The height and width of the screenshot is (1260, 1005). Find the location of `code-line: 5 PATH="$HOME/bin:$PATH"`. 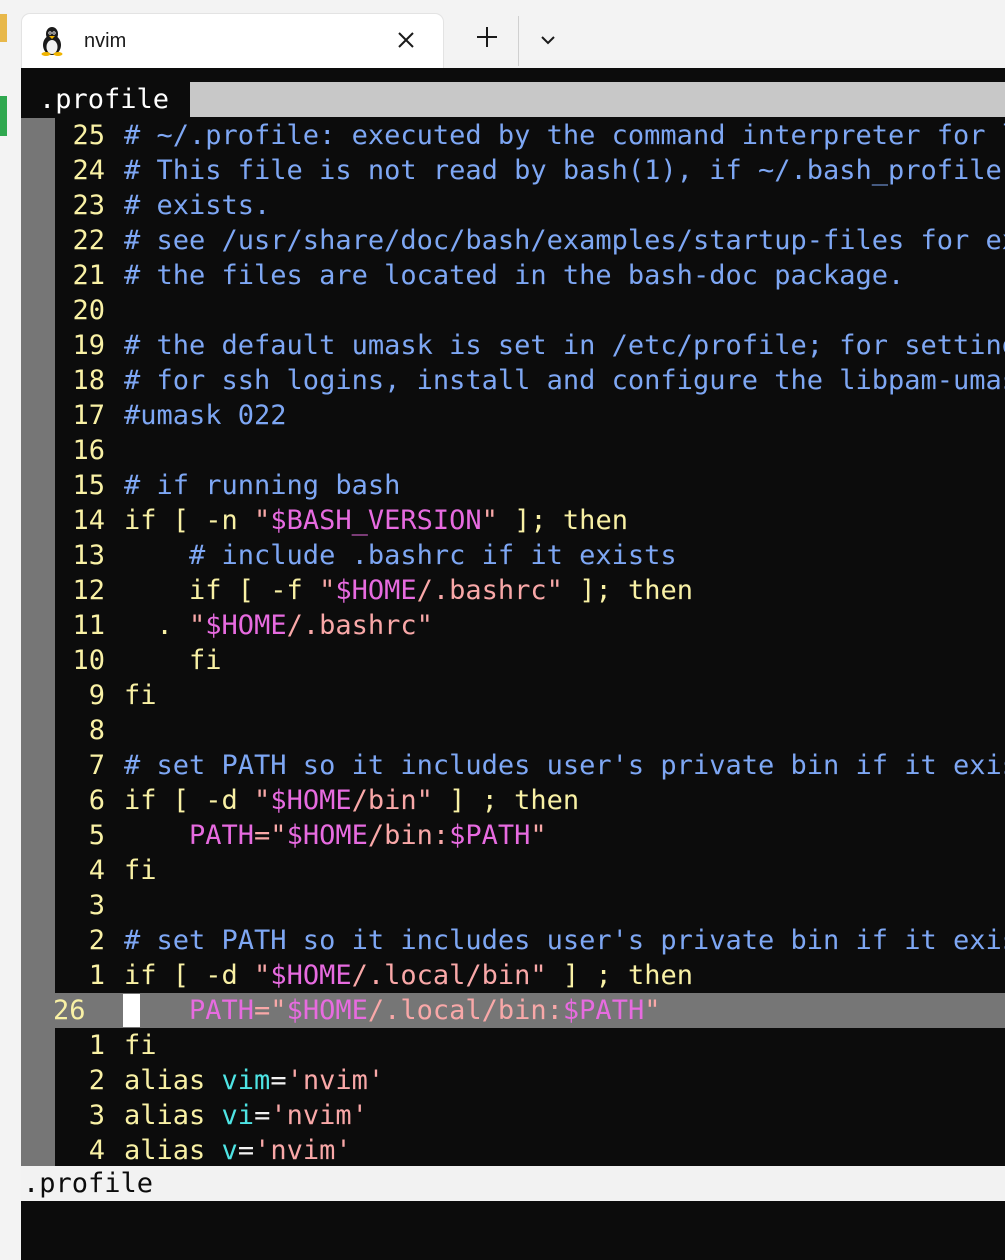

code-line: 5 PATH="$HOME/bin:$PATH" is located at coordinates (513, 835).